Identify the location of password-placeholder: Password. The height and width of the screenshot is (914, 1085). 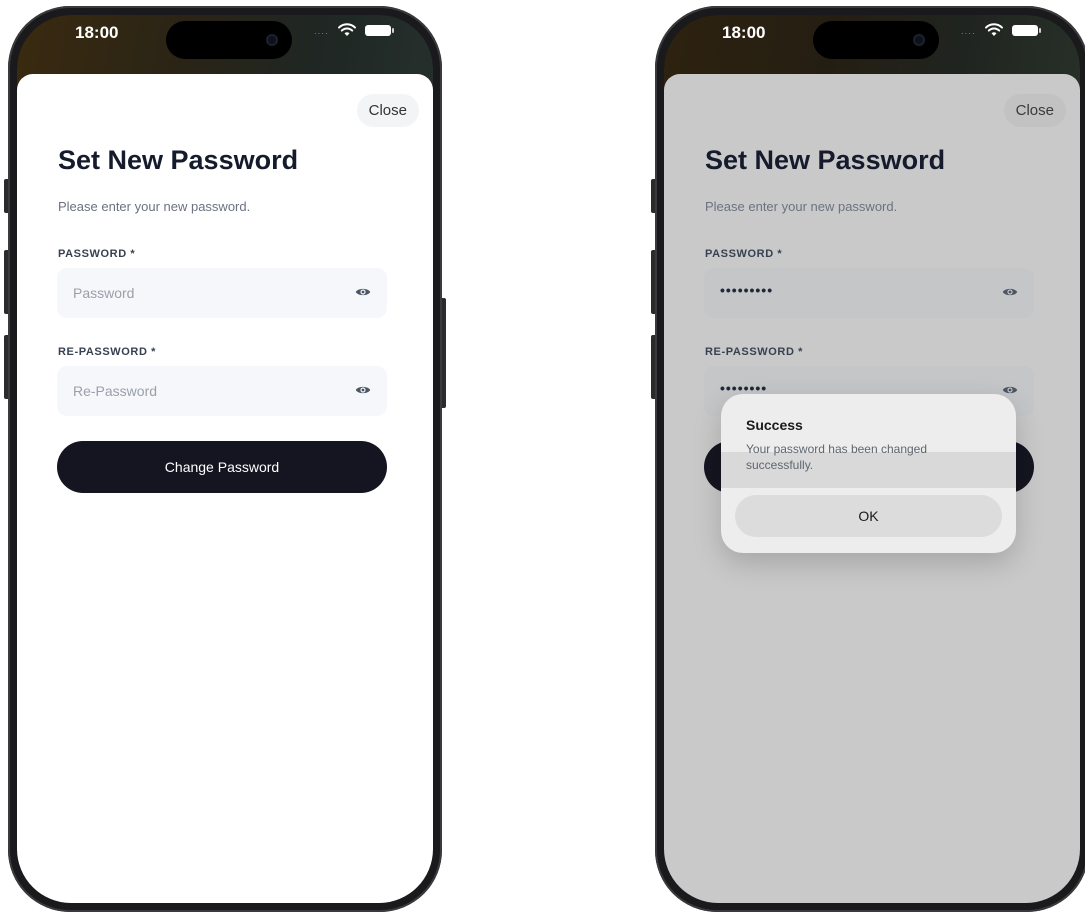
(104, 293).